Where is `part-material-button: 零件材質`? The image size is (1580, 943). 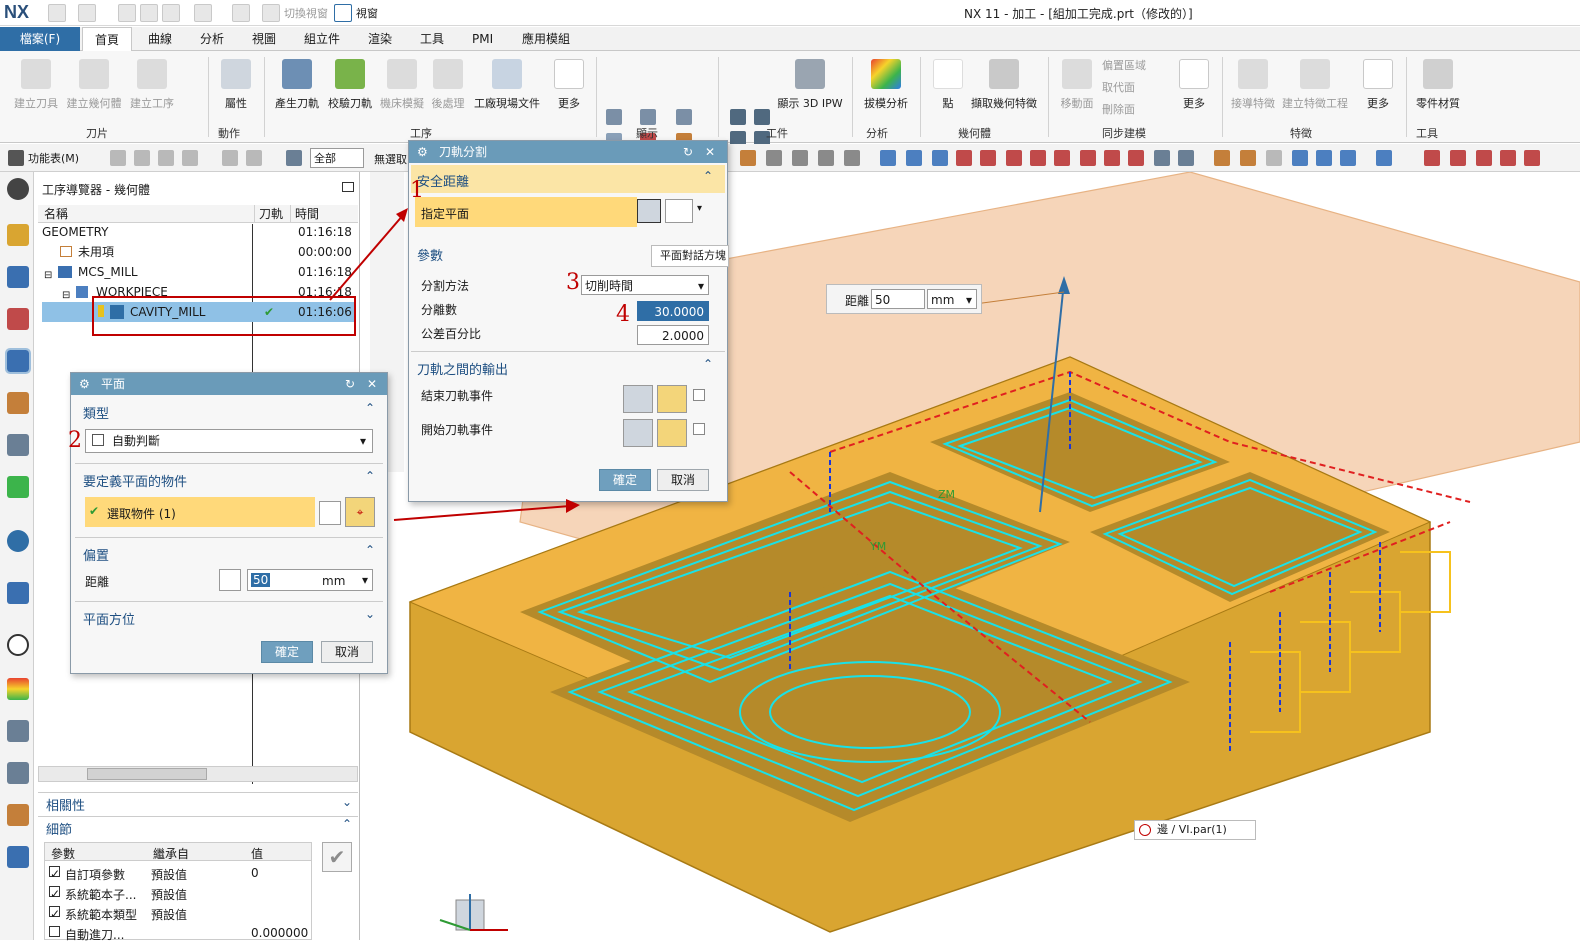 part-material-button: 零件材質 is located at coordinates (1438, 85).